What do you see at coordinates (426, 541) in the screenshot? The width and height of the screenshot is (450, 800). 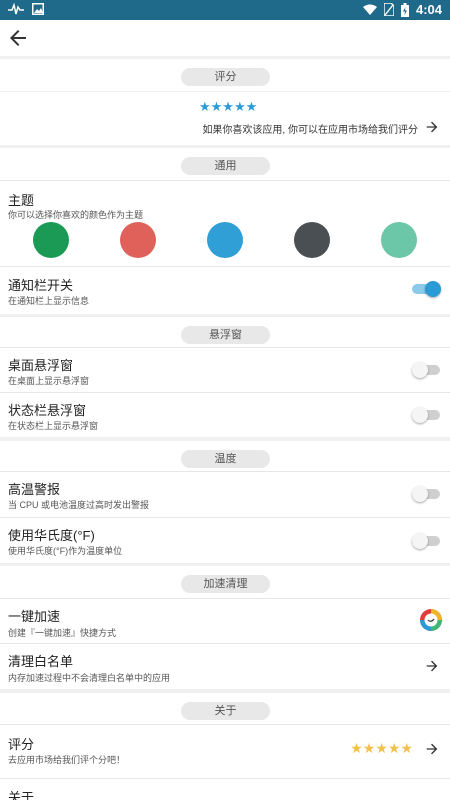 I see `fahrenheit-switch` at bounding box center [426, 541].